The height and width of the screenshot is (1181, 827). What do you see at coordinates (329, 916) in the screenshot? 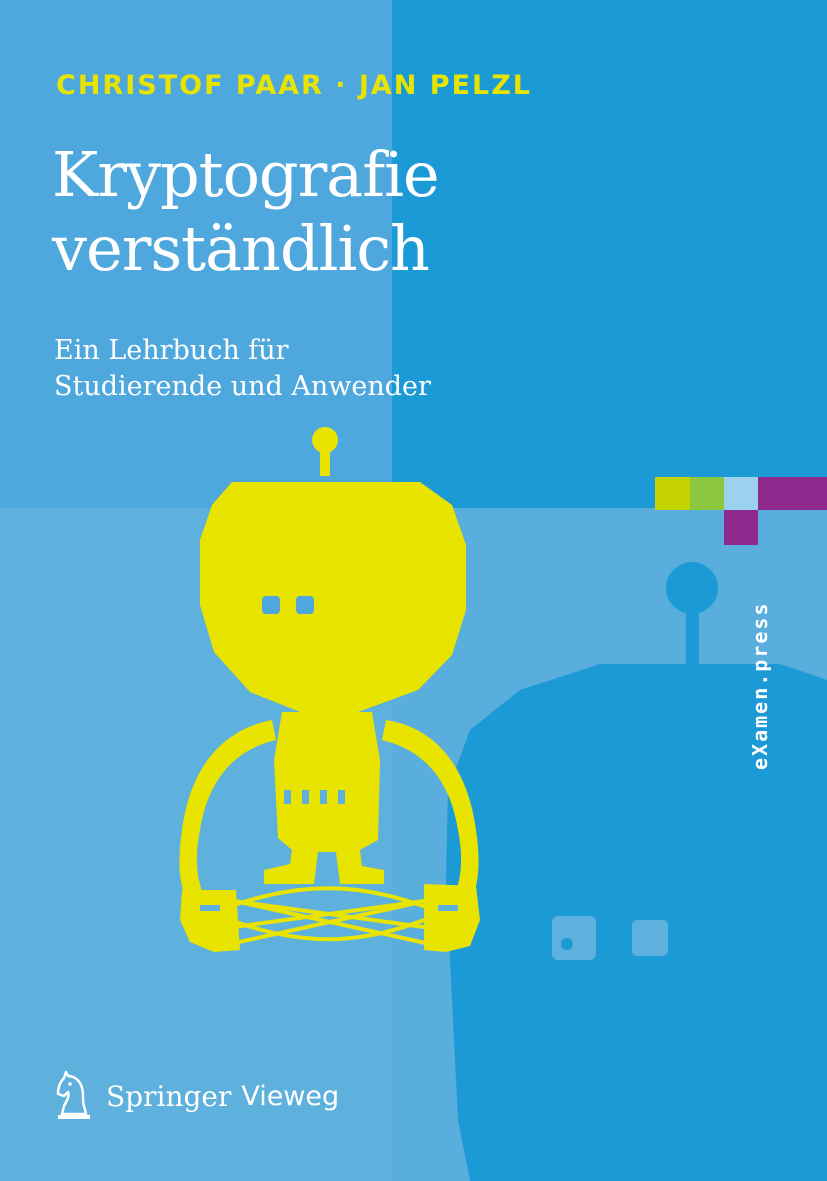
I see `yellow-robot-string-figure` at bounding box center [329, 916].